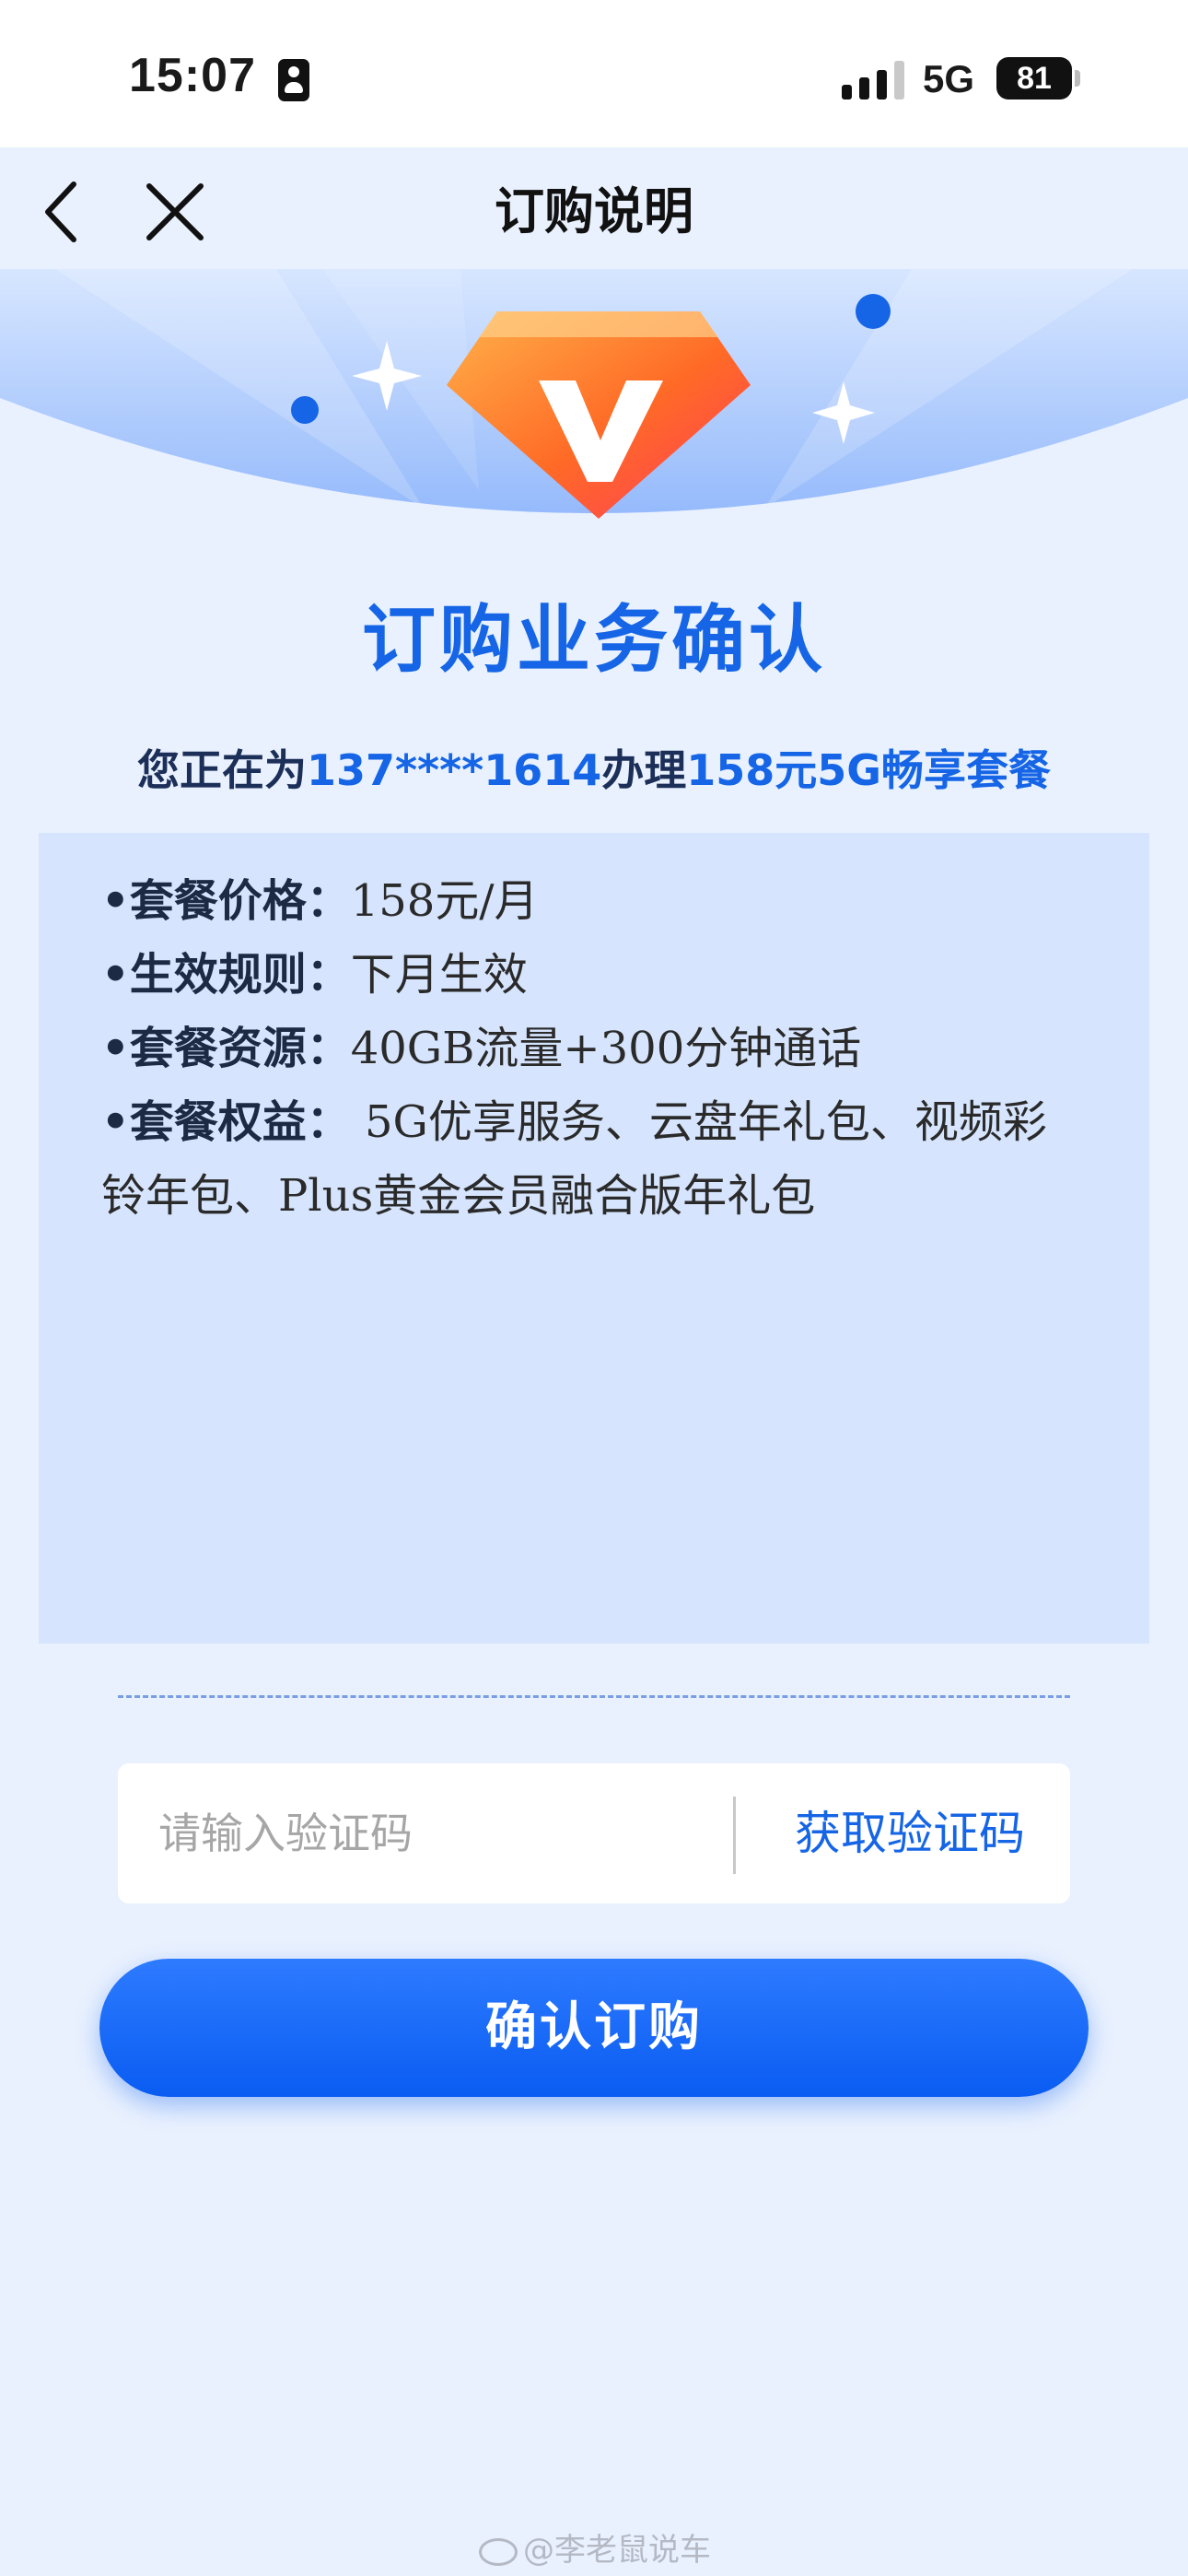  I want to click on plan-price-label: 套餐价格：, so click(240, 901).